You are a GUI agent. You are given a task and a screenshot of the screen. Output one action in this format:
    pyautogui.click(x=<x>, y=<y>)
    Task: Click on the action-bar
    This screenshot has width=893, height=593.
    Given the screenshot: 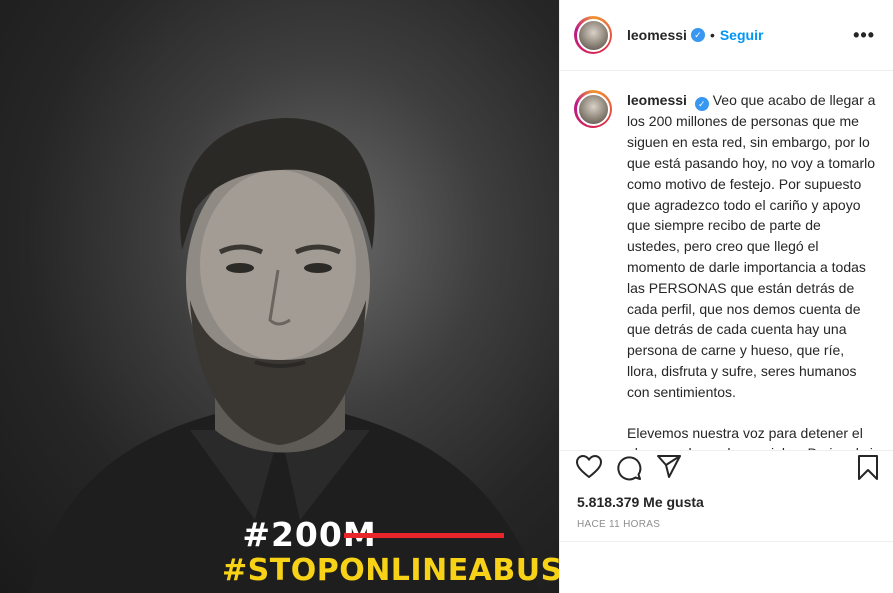 What is the action you would take?
    pyautogui.click(x=726, y=471)
    